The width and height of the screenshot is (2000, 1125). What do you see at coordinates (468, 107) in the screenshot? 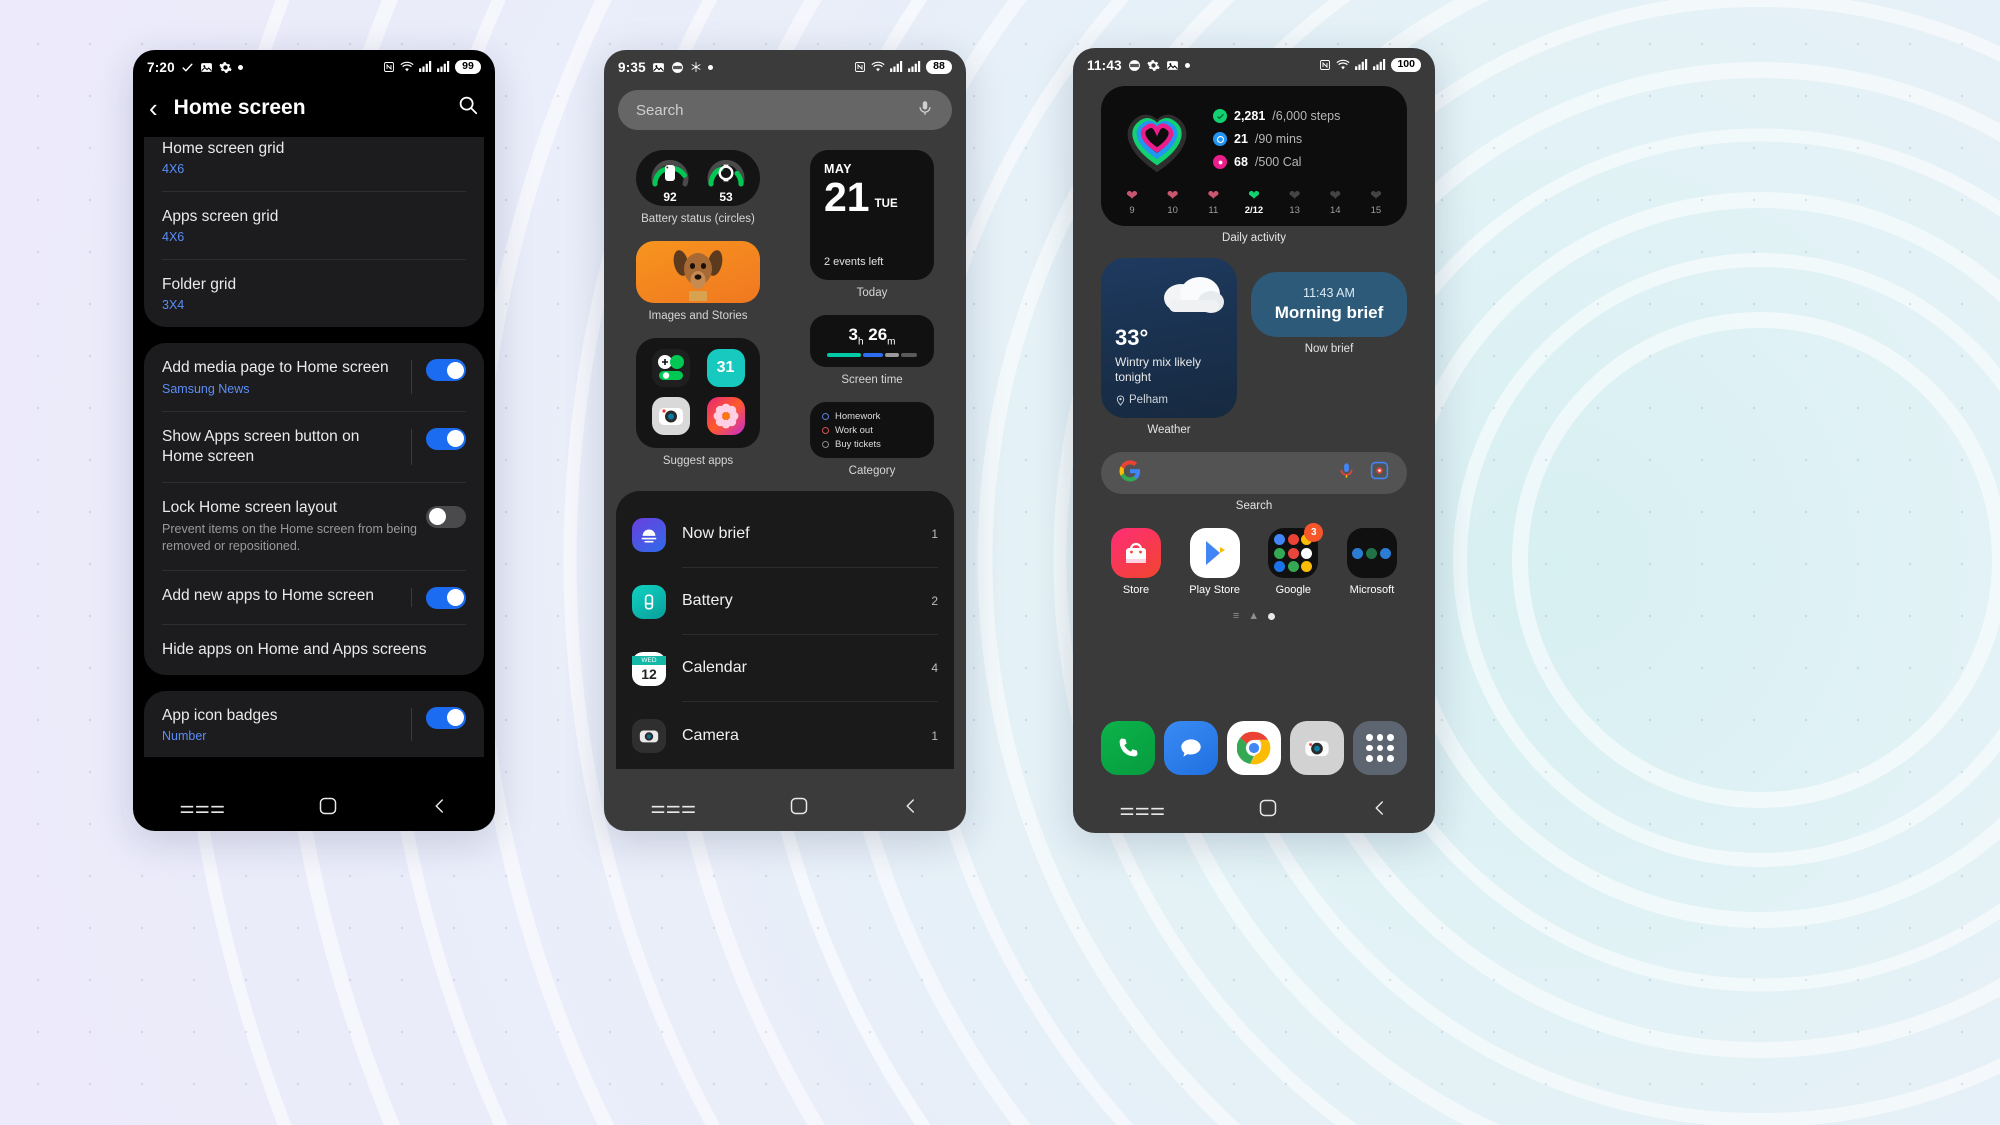
I see `search-icon` at bounding box center [468, 107].